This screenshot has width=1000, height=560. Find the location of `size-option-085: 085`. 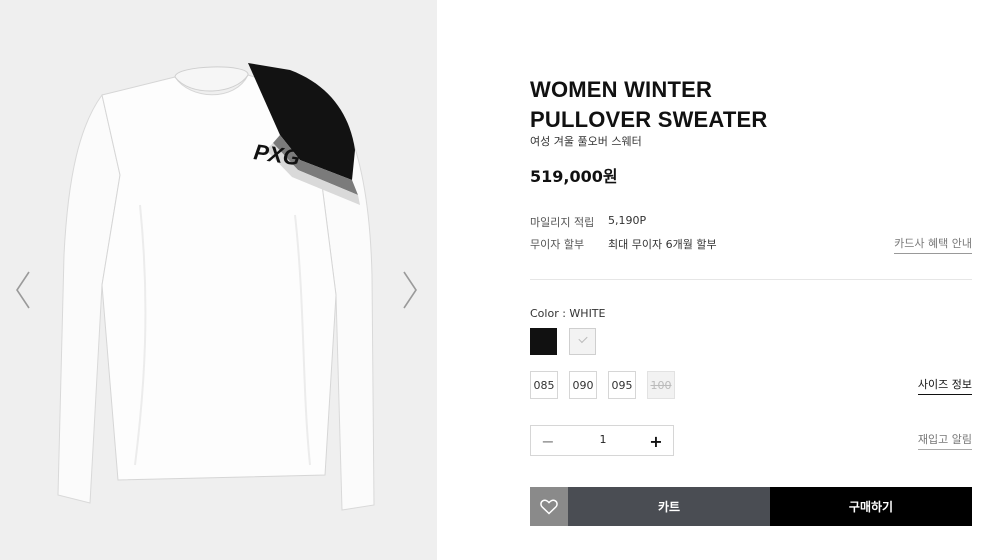

size-option-085: 085 is located at coordinates (544, 385).